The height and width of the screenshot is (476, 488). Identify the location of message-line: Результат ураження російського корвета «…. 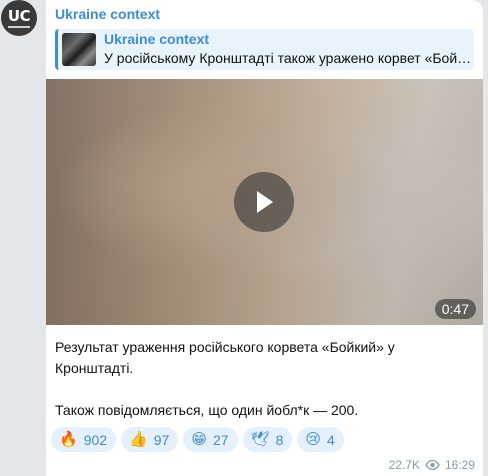
(225, 347).